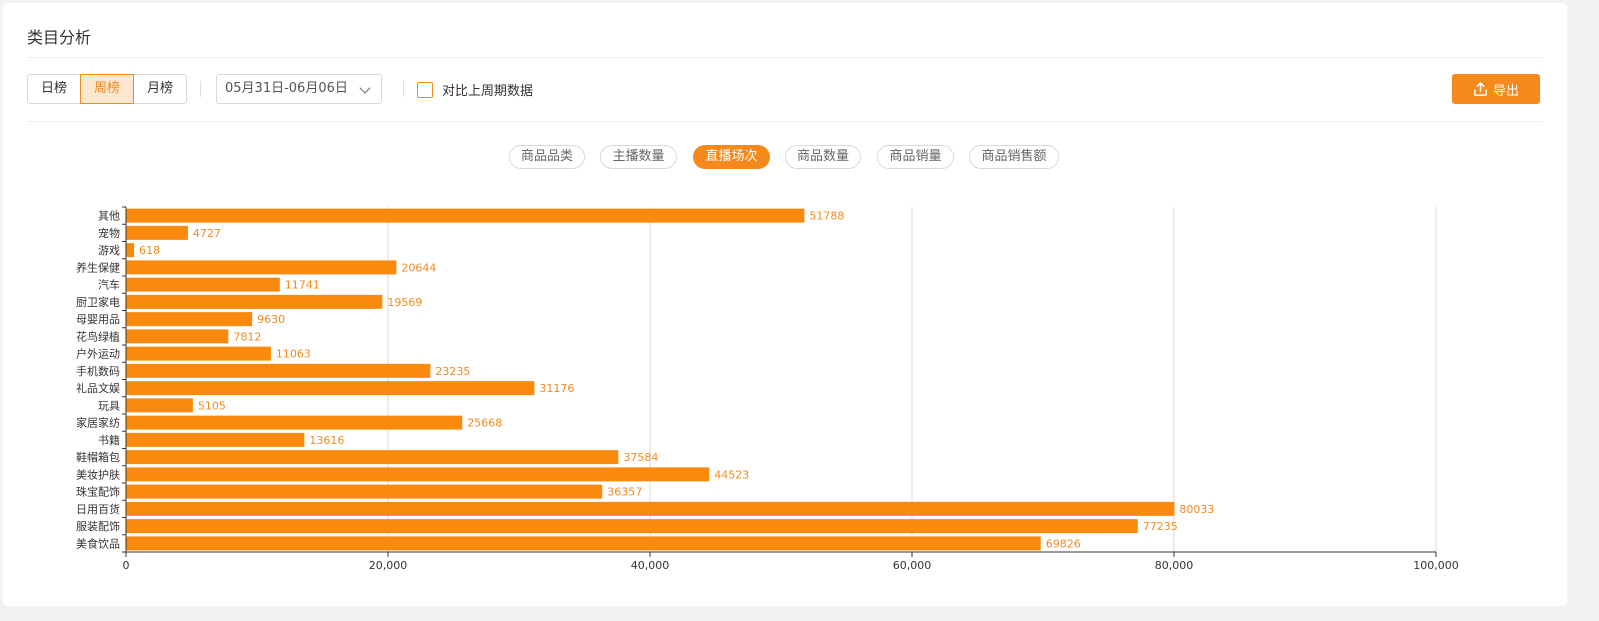 This screenshot has width=1599, height=621. What do you see at coordinates (826, 216) in the screenshot?
I see `data-label: 51788` at bounding box center [826, 216].